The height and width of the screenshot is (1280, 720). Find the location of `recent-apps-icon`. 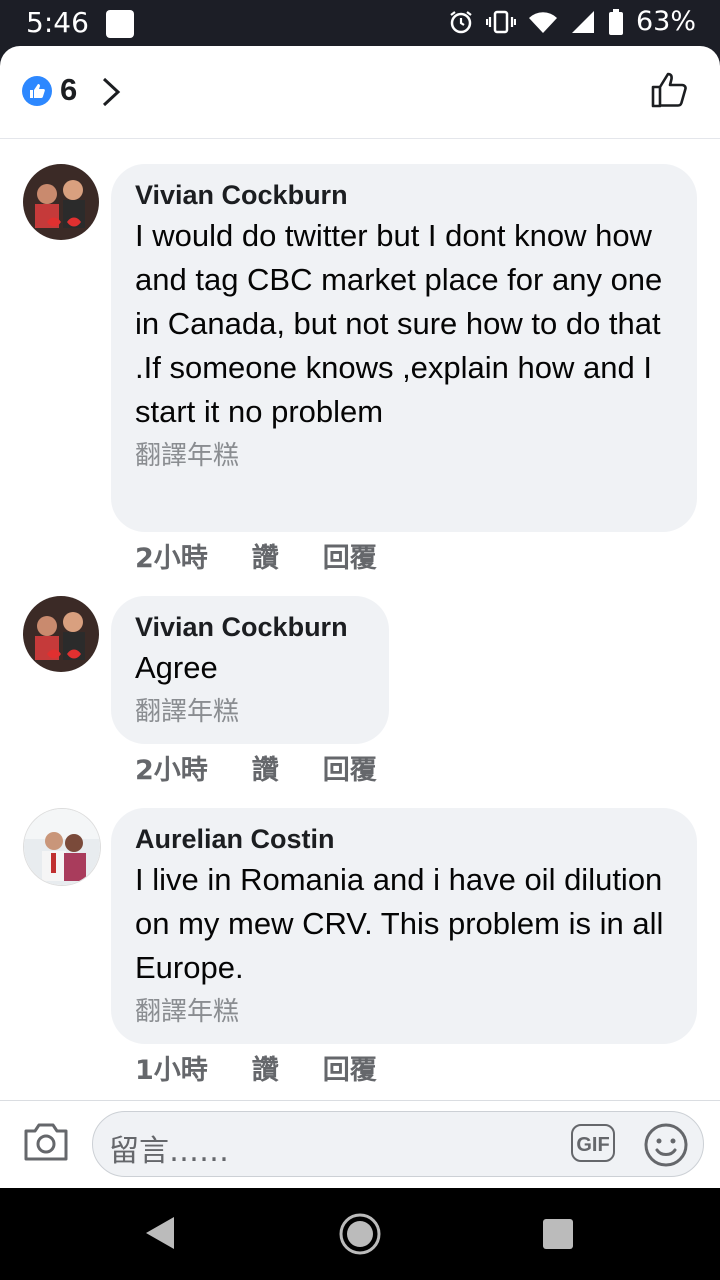

recent-apps-icon is located at coordinates (558, 1234).